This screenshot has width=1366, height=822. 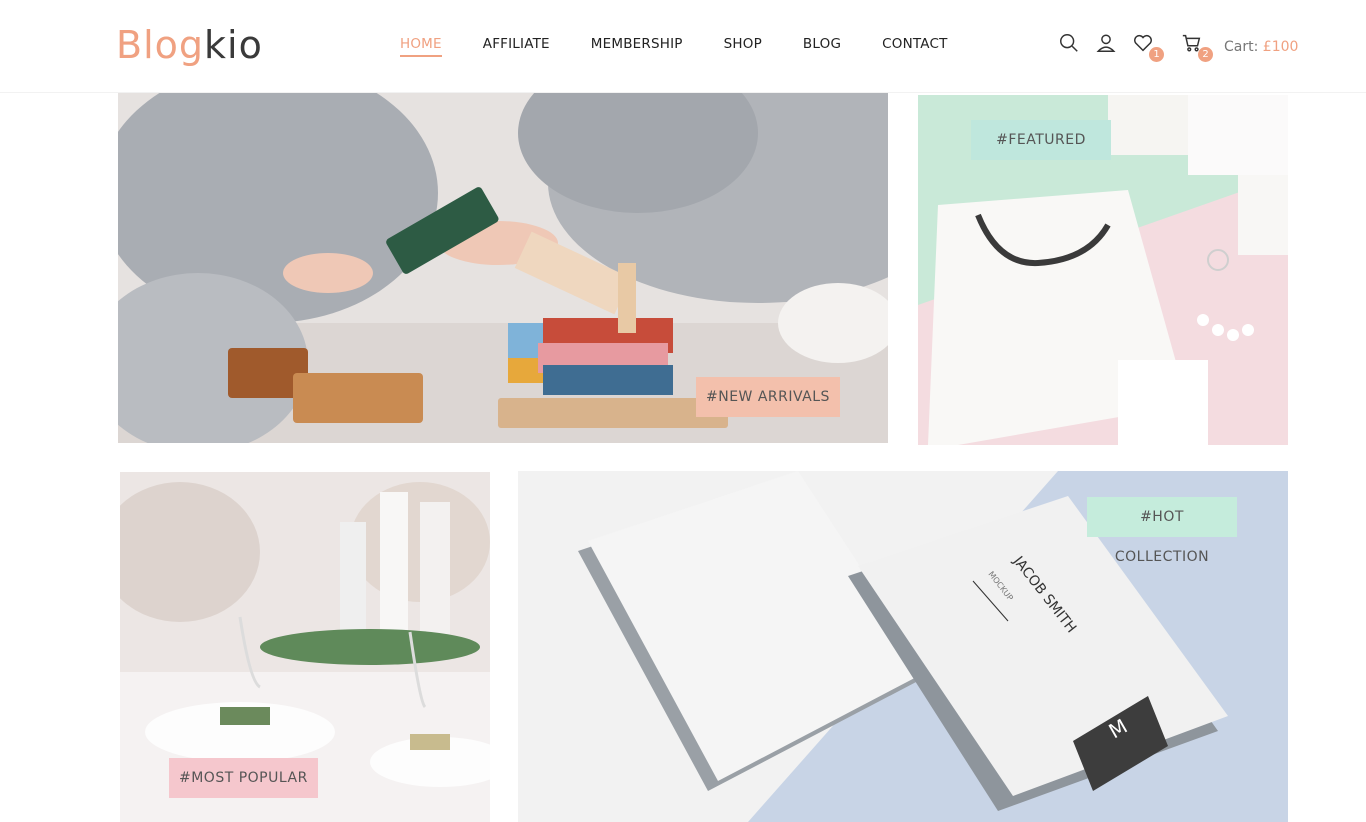 I want to click on wishlist-count-badge: 1, so click(x=1156, y=54).